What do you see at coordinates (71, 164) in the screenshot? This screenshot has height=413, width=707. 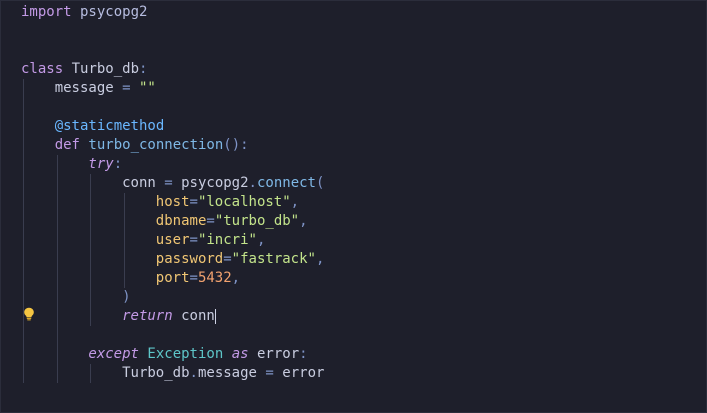 I see `code-text: try:` at bounding box center [71, 164].